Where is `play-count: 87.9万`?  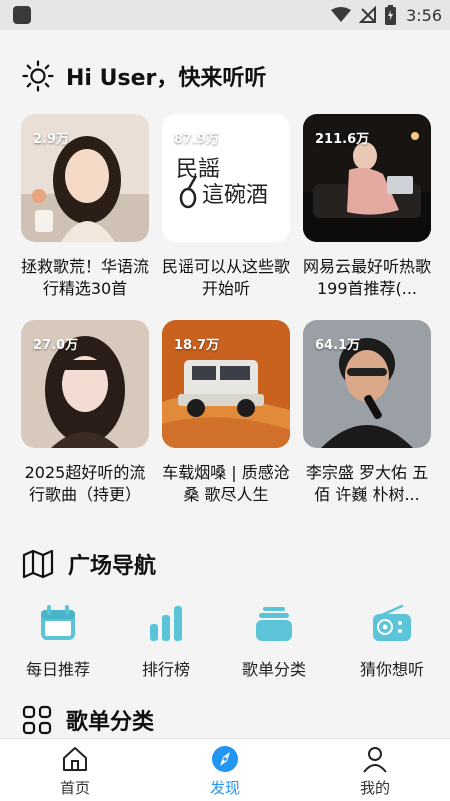
play-count: 87.9万 is located at coordinates (197, 139).